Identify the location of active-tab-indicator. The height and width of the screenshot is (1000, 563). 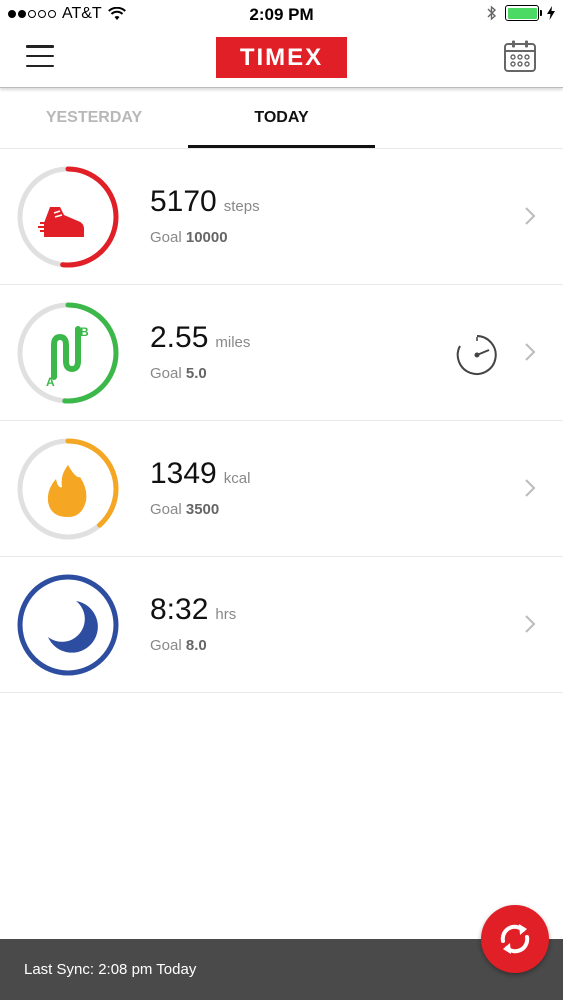
(281, 146).